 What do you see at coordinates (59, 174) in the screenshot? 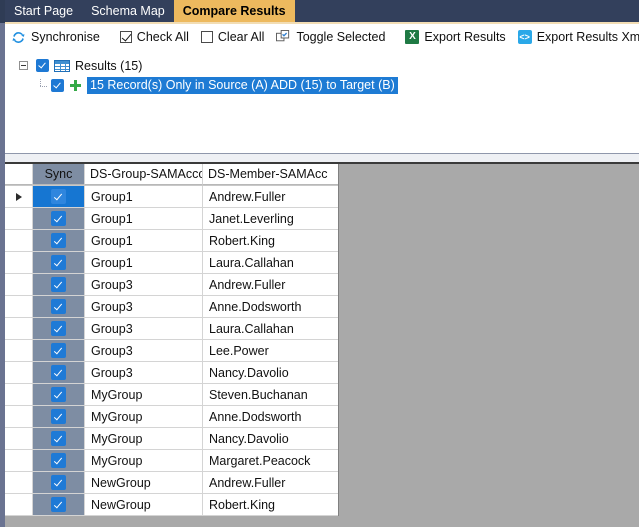
I see `grid-header-sync: Sync` at bounding box center [59, 174].